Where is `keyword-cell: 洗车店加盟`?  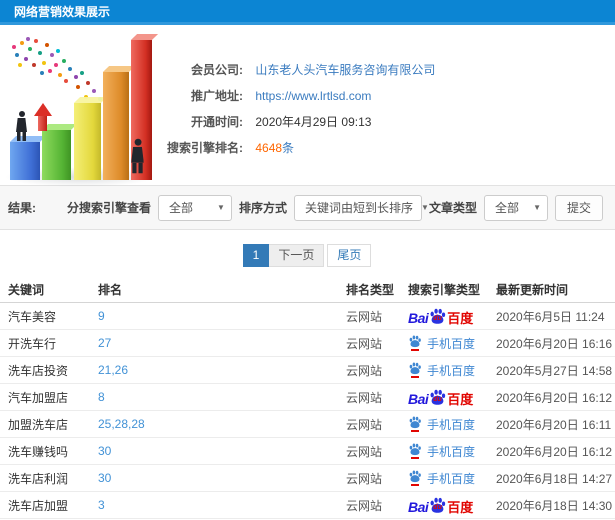 keyword-cell: 洗车店加盟 is located at coordinates (38, 505).